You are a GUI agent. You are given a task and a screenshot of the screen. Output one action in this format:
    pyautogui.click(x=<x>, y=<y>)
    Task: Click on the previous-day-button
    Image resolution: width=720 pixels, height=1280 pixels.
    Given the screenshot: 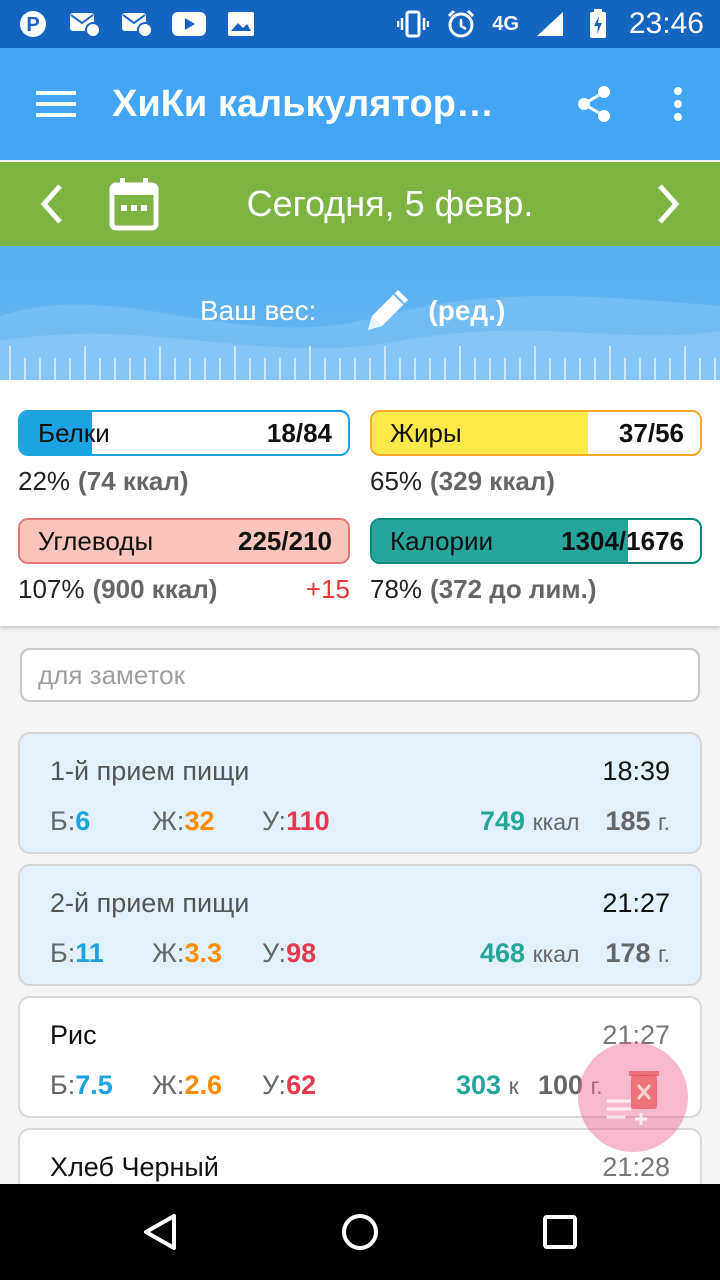 What is the action you would take?
    pyautogui.click(x=52, y=204)
    